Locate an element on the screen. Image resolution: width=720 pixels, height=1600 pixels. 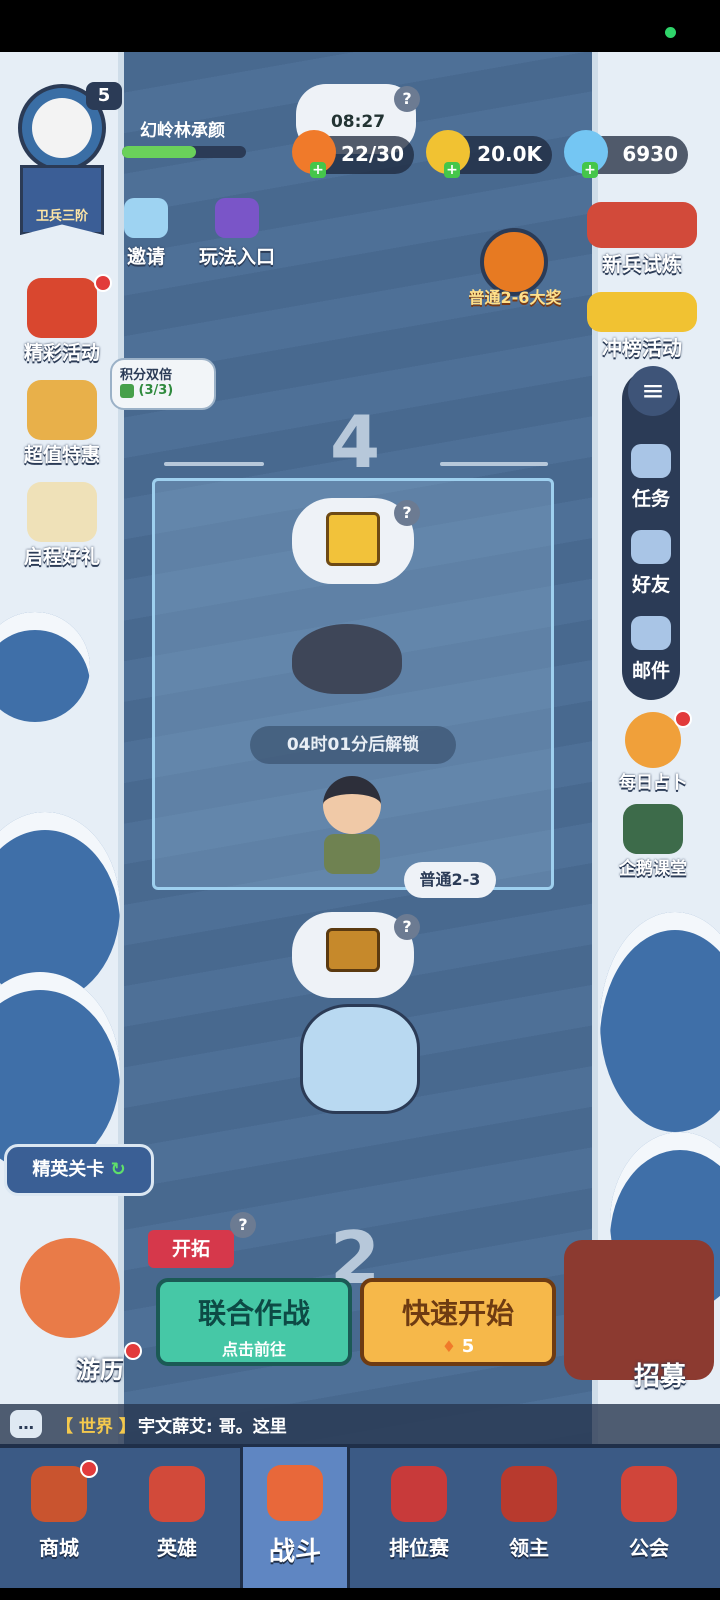
coop-battle-button: 联合作战 点击前往 is located at coordinates (254, 1322).